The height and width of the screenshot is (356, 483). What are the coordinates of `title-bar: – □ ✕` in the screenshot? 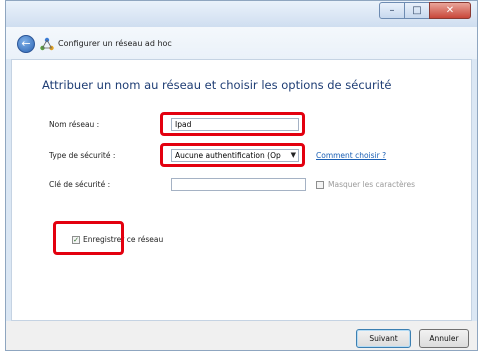 It's located at (241, 14).